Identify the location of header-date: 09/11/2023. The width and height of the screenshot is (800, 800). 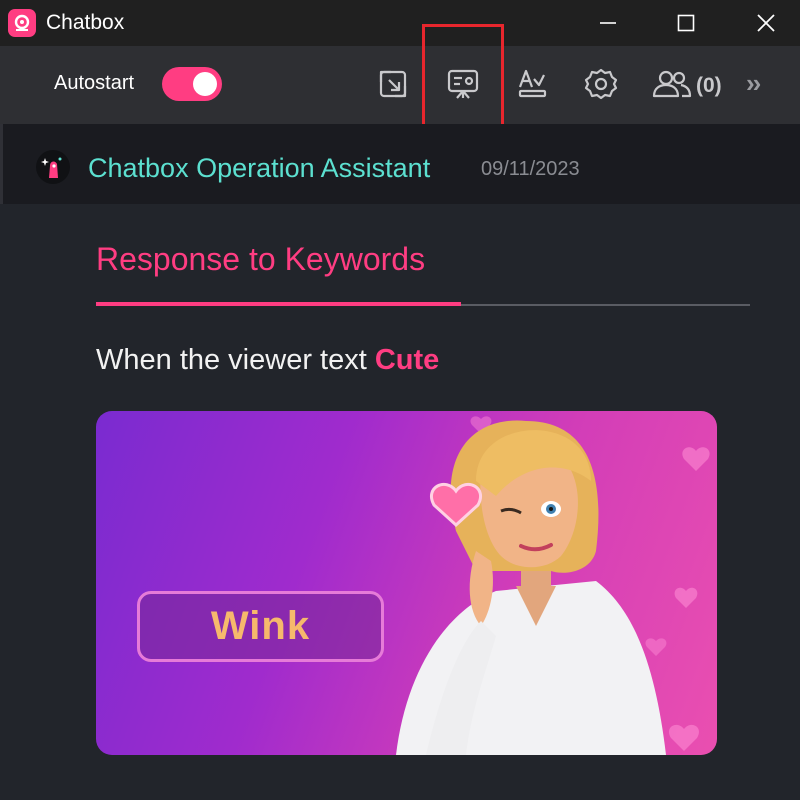
(530, 169).